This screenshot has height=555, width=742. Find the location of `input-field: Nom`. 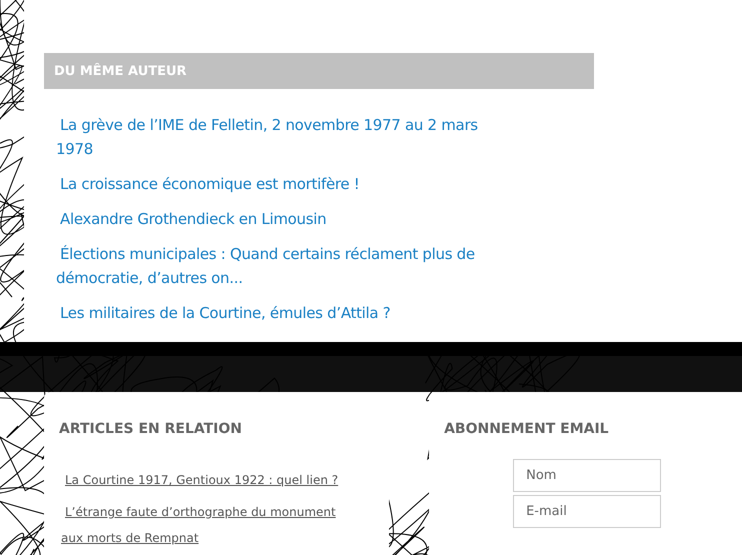

input-field: Nom is located at coordinates (587, 475).